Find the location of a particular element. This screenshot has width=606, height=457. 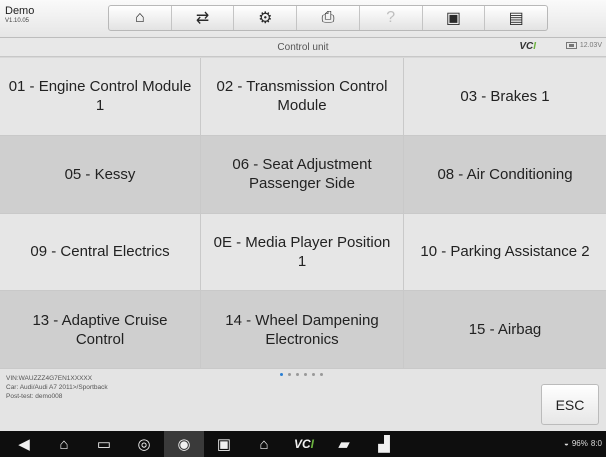

home-icon: ⌂ is located at coordinates (140, 17).